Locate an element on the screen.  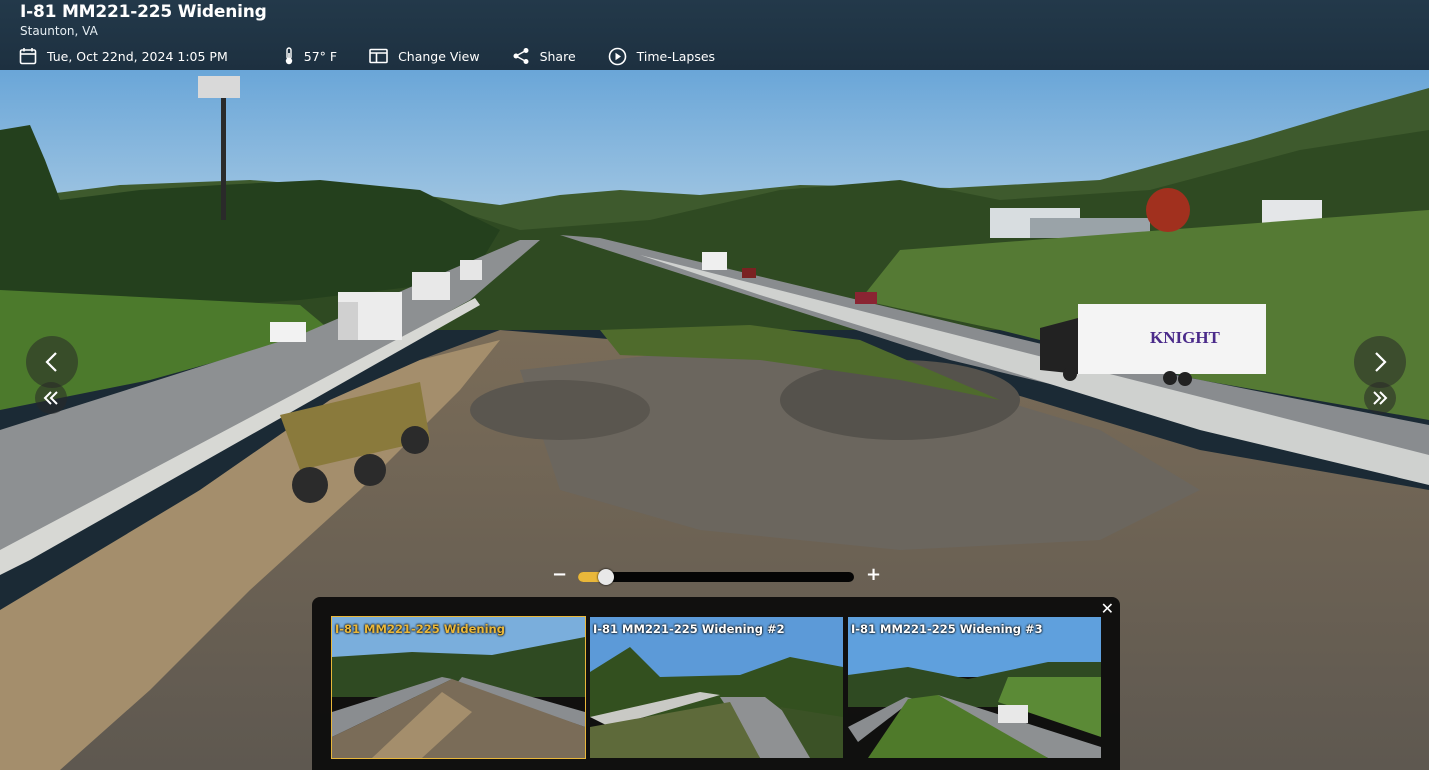
chevron-left-icon is located at coordinates (51, 362).